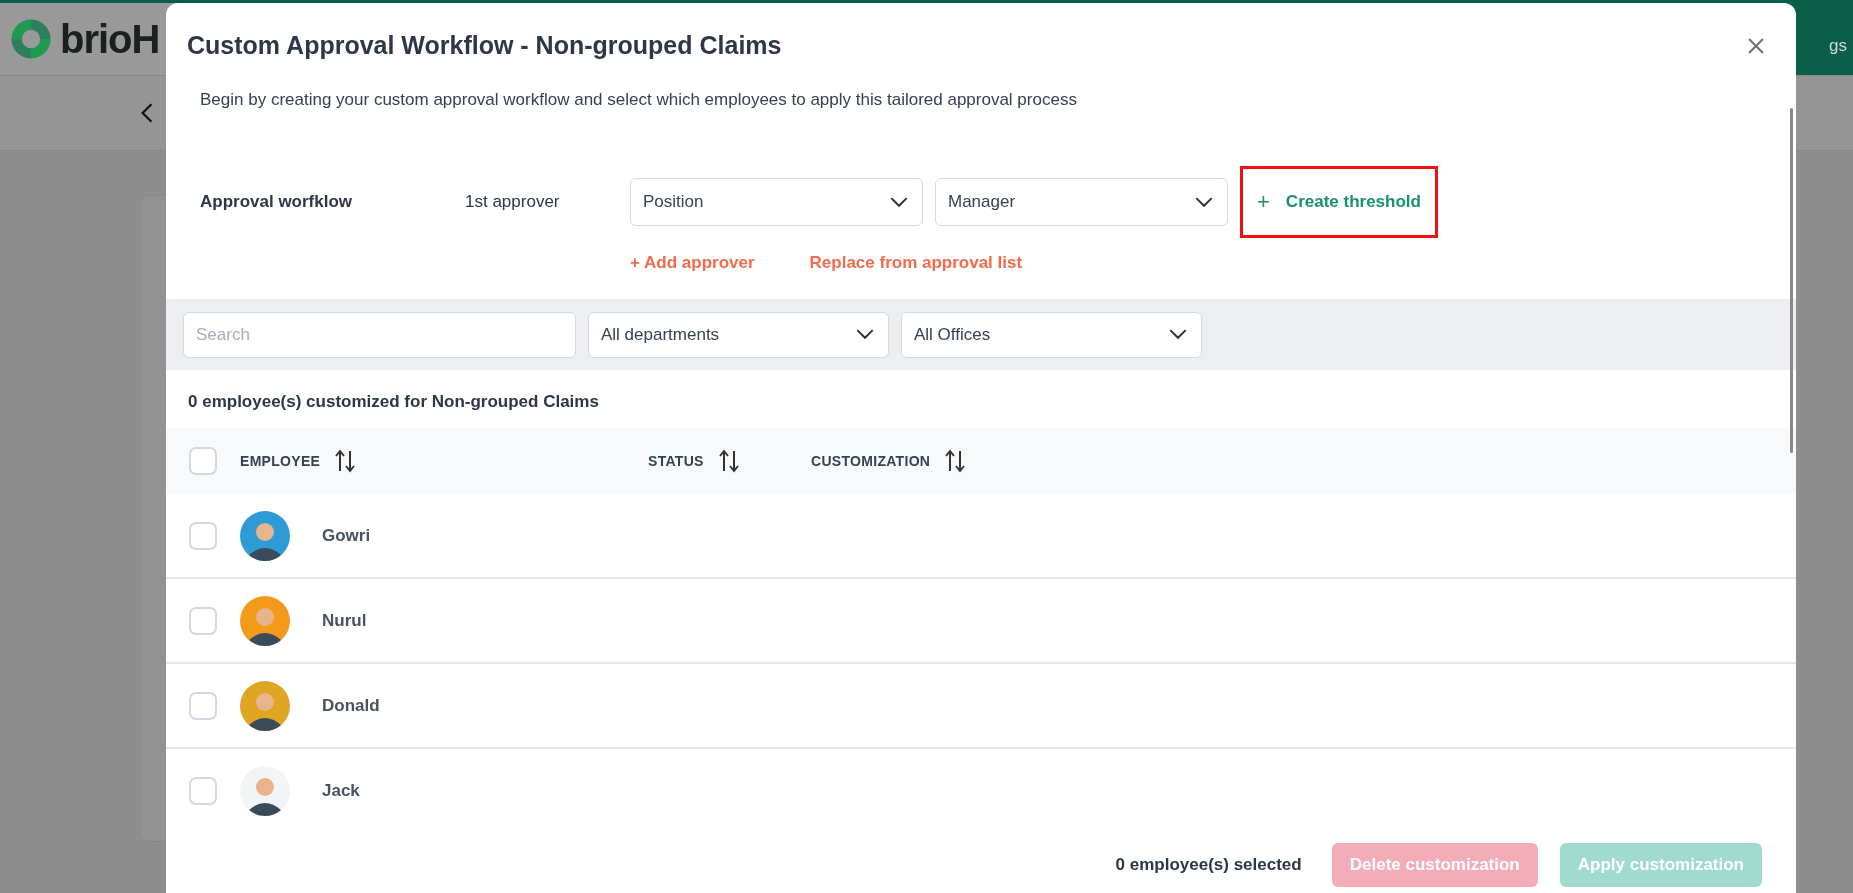 Image resolution: width=1853 pixels, height=893 pixels. What do you see at coordinates (1838, 46) in the screenshot?
I see `nav-tab: gs` at bounding box center [1838, 46].